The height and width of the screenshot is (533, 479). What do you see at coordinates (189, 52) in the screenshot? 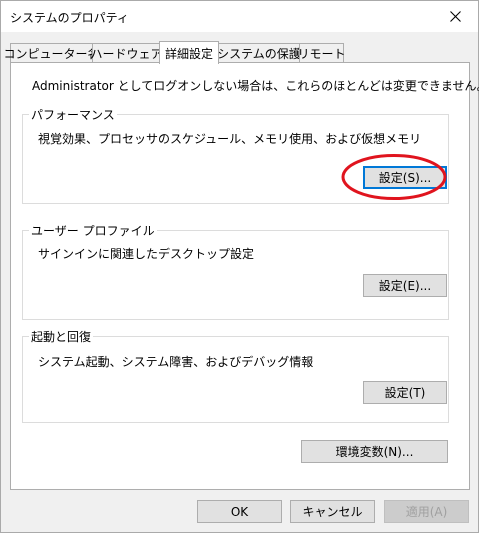
I see `tab-advanced: 詳細設定` at bounding box center [189, 52].